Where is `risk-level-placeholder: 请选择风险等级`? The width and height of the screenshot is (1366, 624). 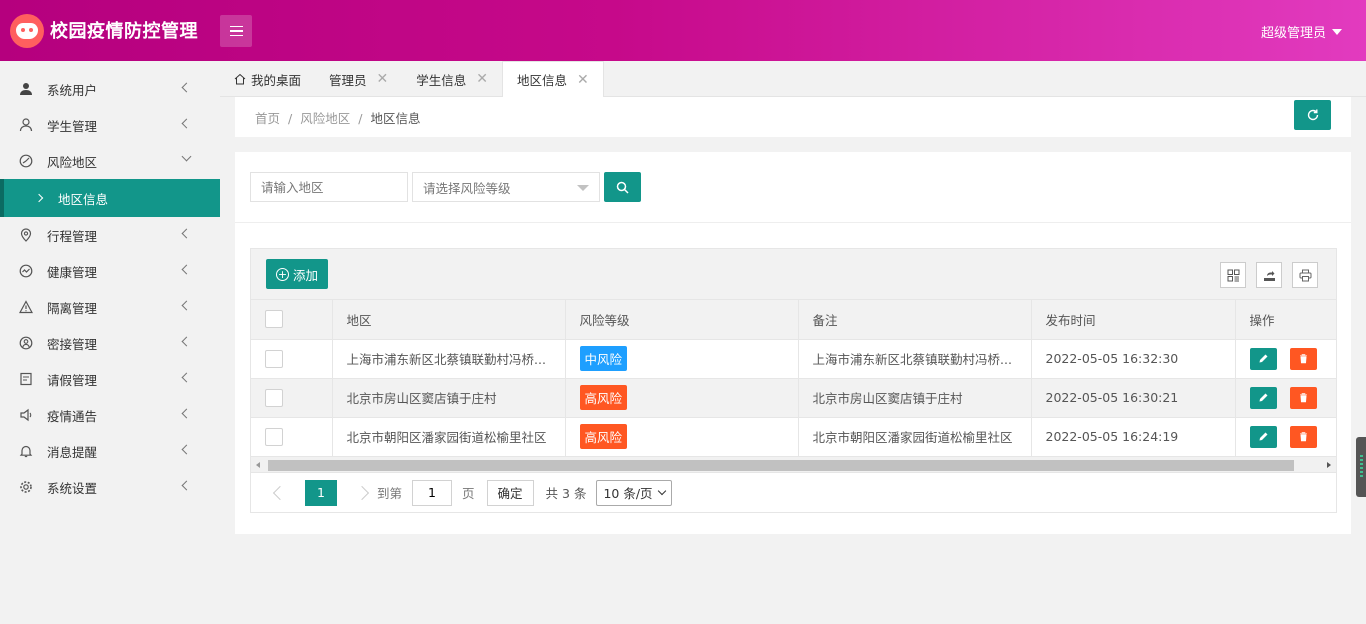 risk-level-placeholder: 请选择风险等级 is located at coordinates (467, 188).